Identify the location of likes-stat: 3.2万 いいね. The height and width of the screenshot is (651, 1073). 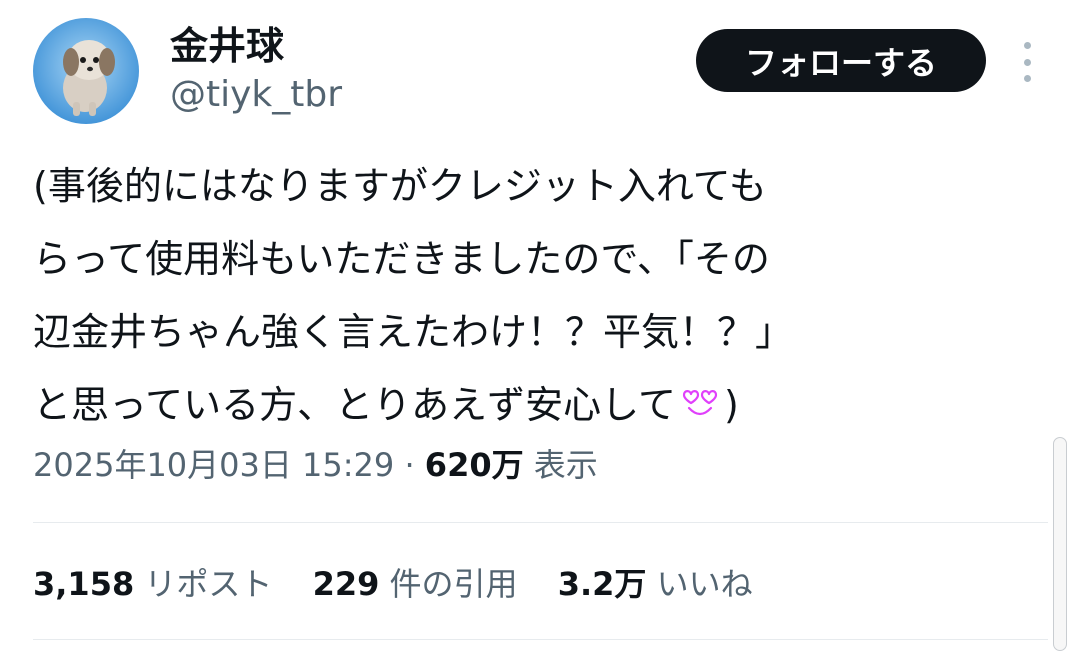
(655, 584).